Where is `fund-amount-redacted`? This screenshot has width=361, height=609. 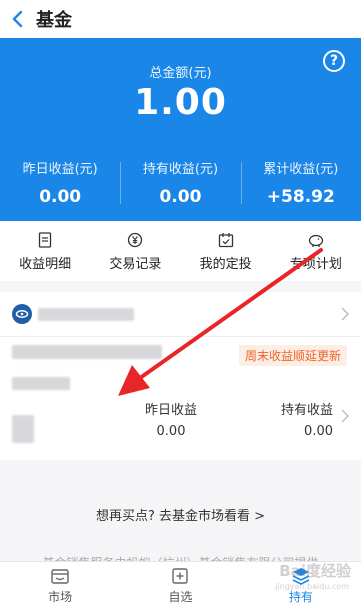
fund-amount-redacted is located at coordinates (41, 383).